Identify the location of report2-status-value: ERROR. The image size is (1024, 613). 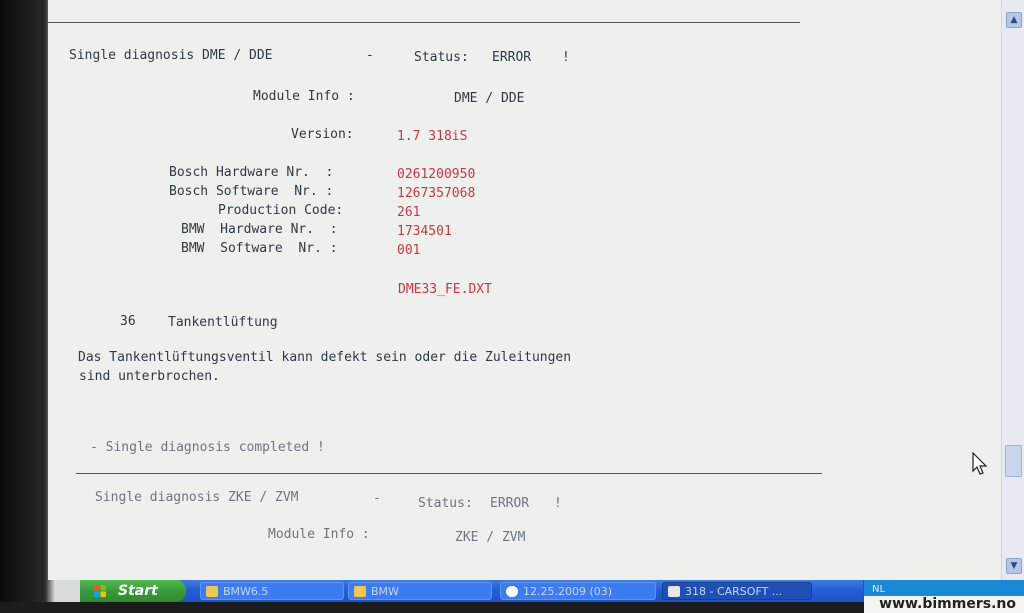
(510, 503).